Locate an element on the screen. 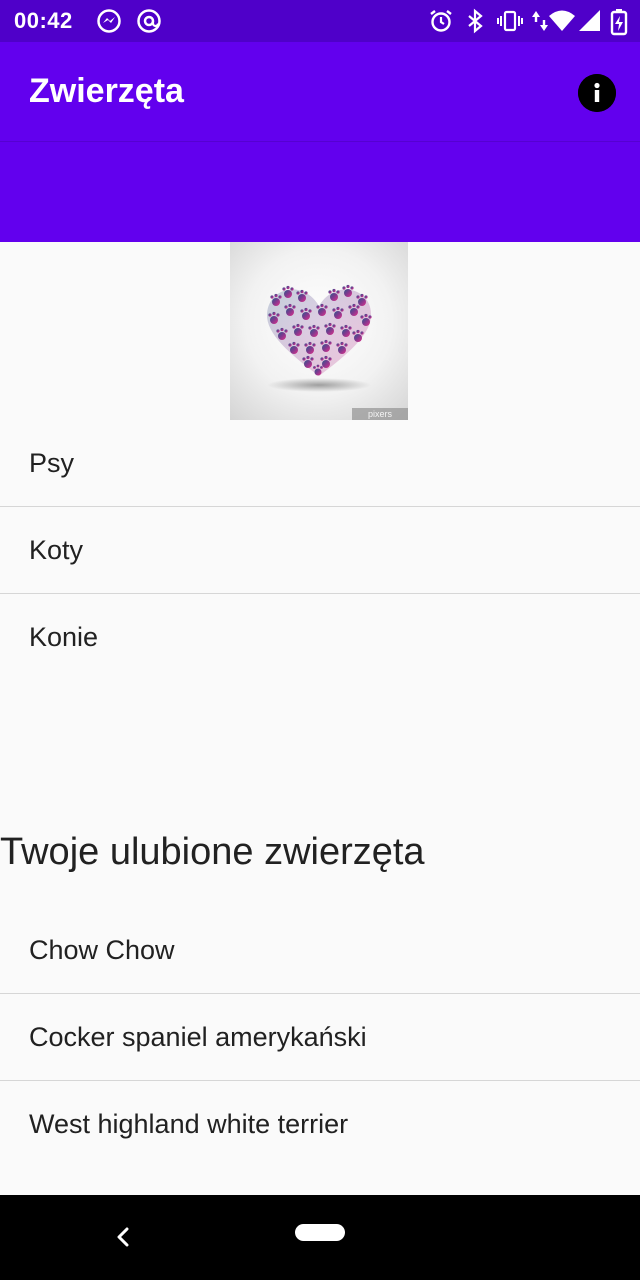  list-item-label: Cocker spaniel amerykański is located at coordinates (198, 1036).